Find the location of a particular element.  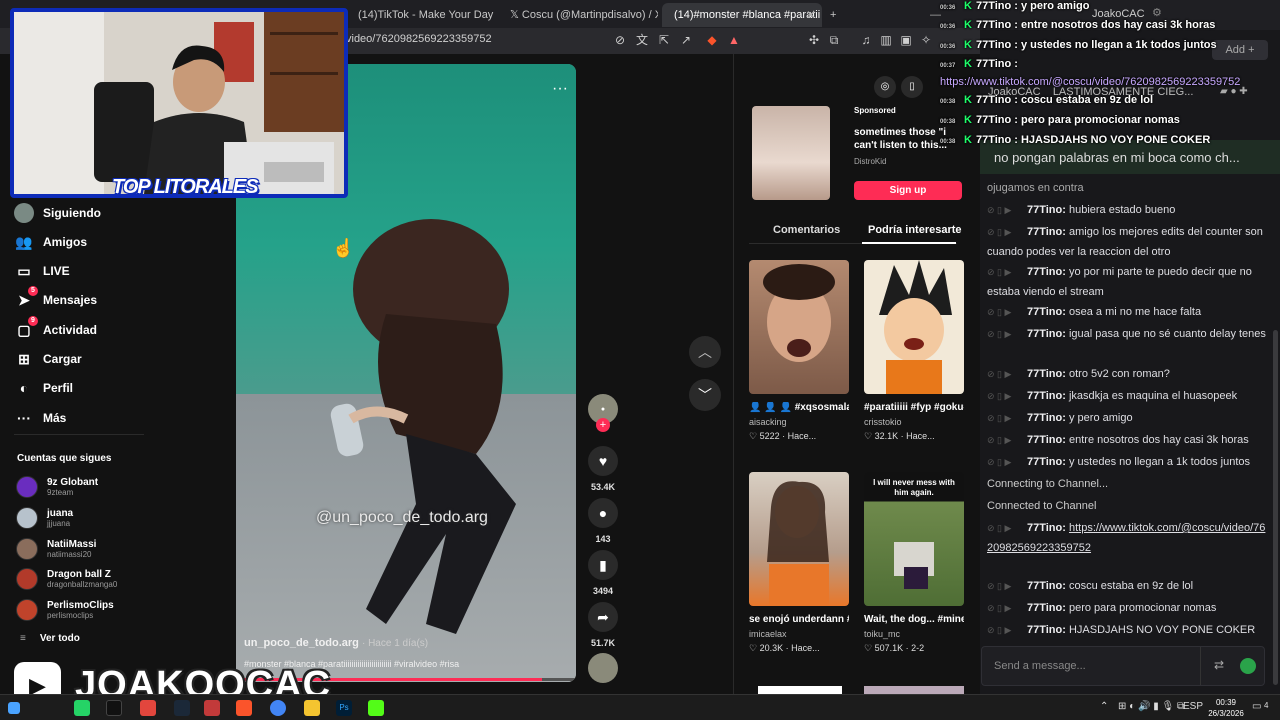

start-icon is located at coordinates (14, 708).